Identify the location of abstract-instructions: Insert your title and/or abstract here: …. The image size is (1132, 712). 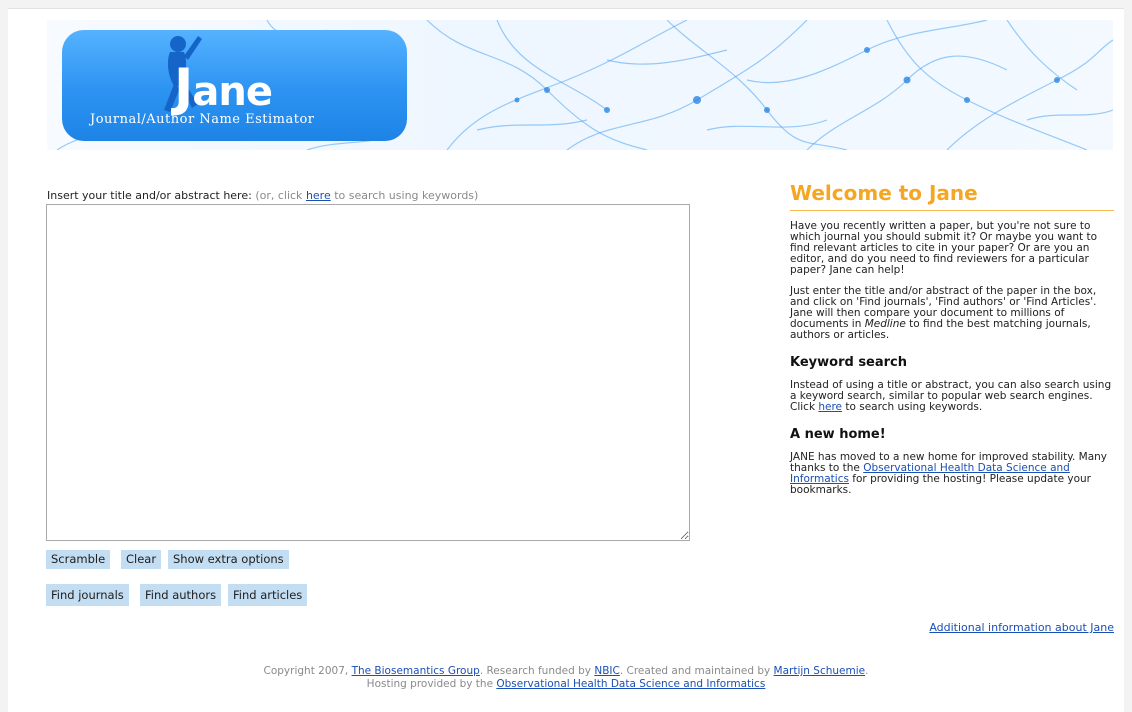
(262, 195).